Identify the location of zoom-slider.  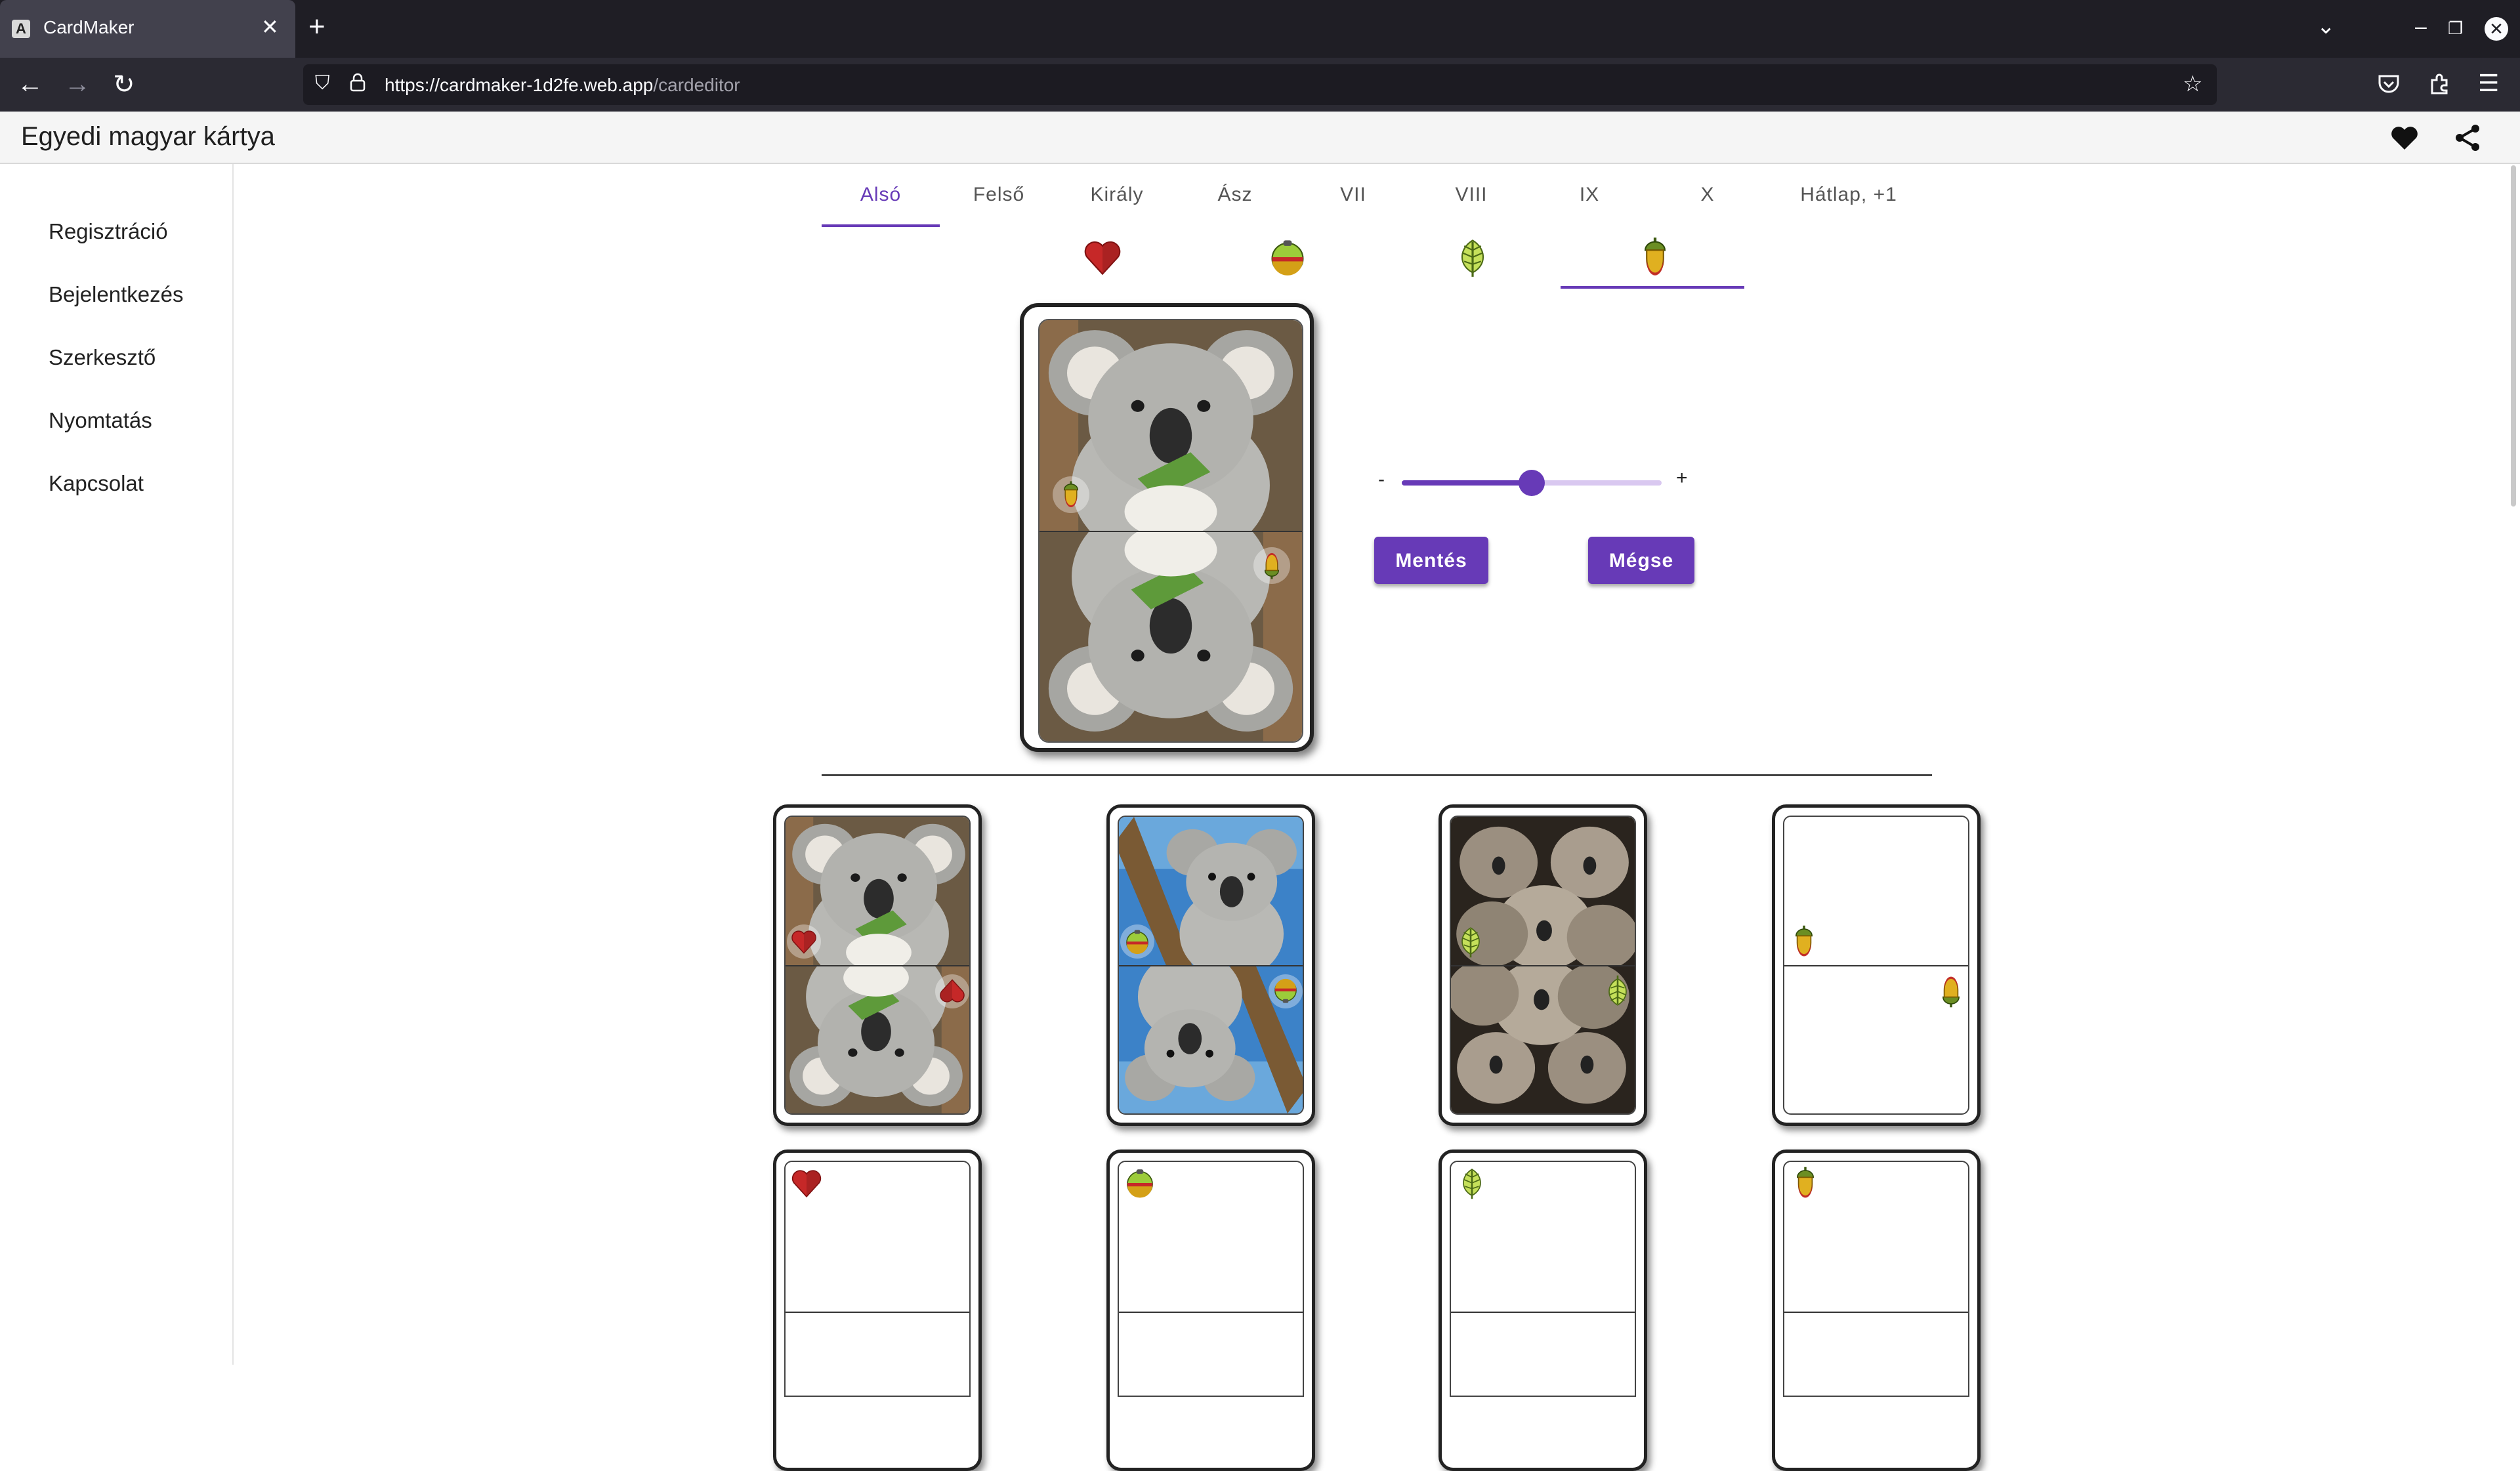
(1532, 483).